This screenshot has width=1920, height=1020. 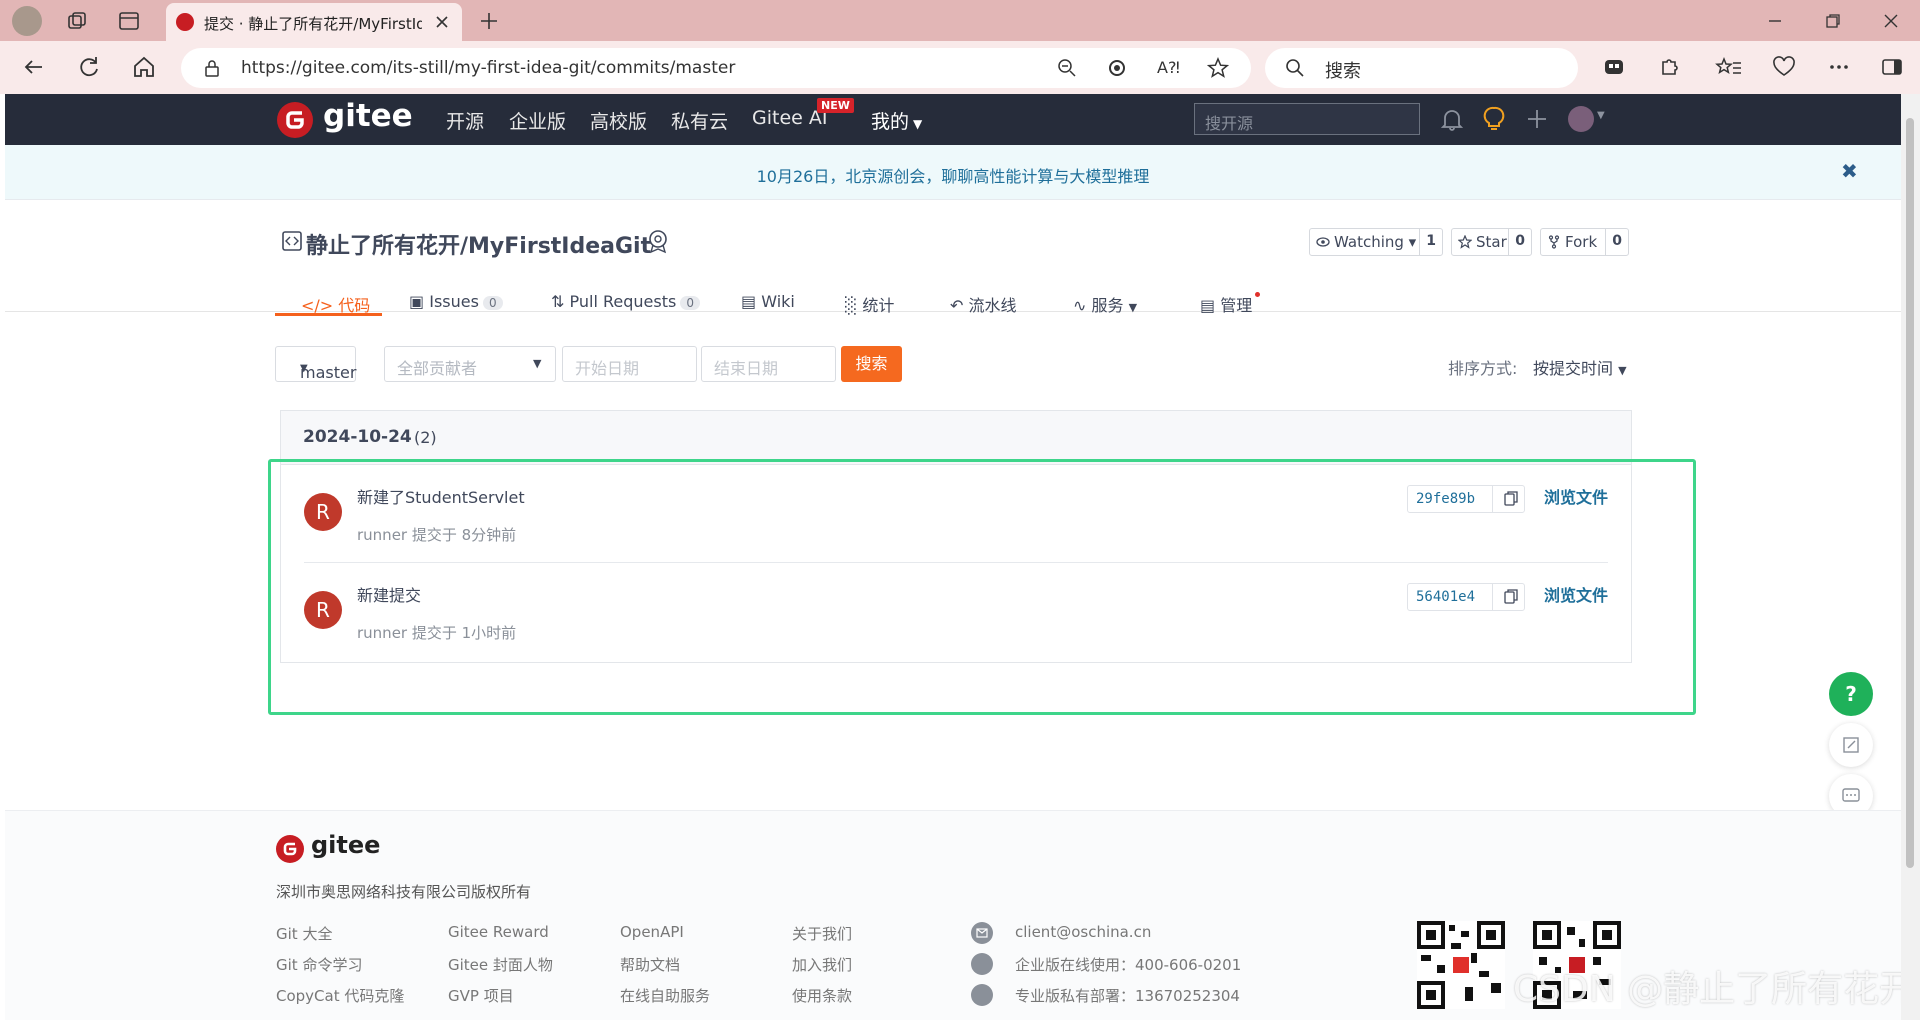 I want to click on collections-icon, so click(x=77, y=21).